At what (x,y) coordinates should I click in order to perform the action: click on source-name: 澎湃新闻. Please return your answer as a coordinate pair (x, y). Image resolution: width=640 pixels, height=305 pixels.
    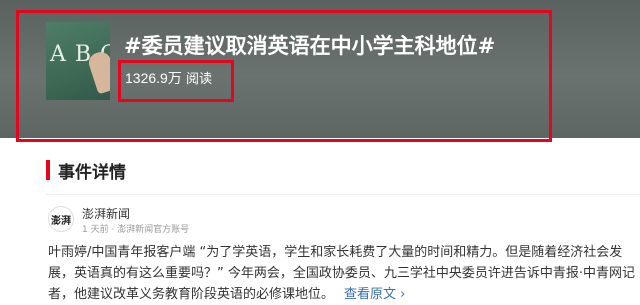
    Looking at the image, I should click on (106, 213).